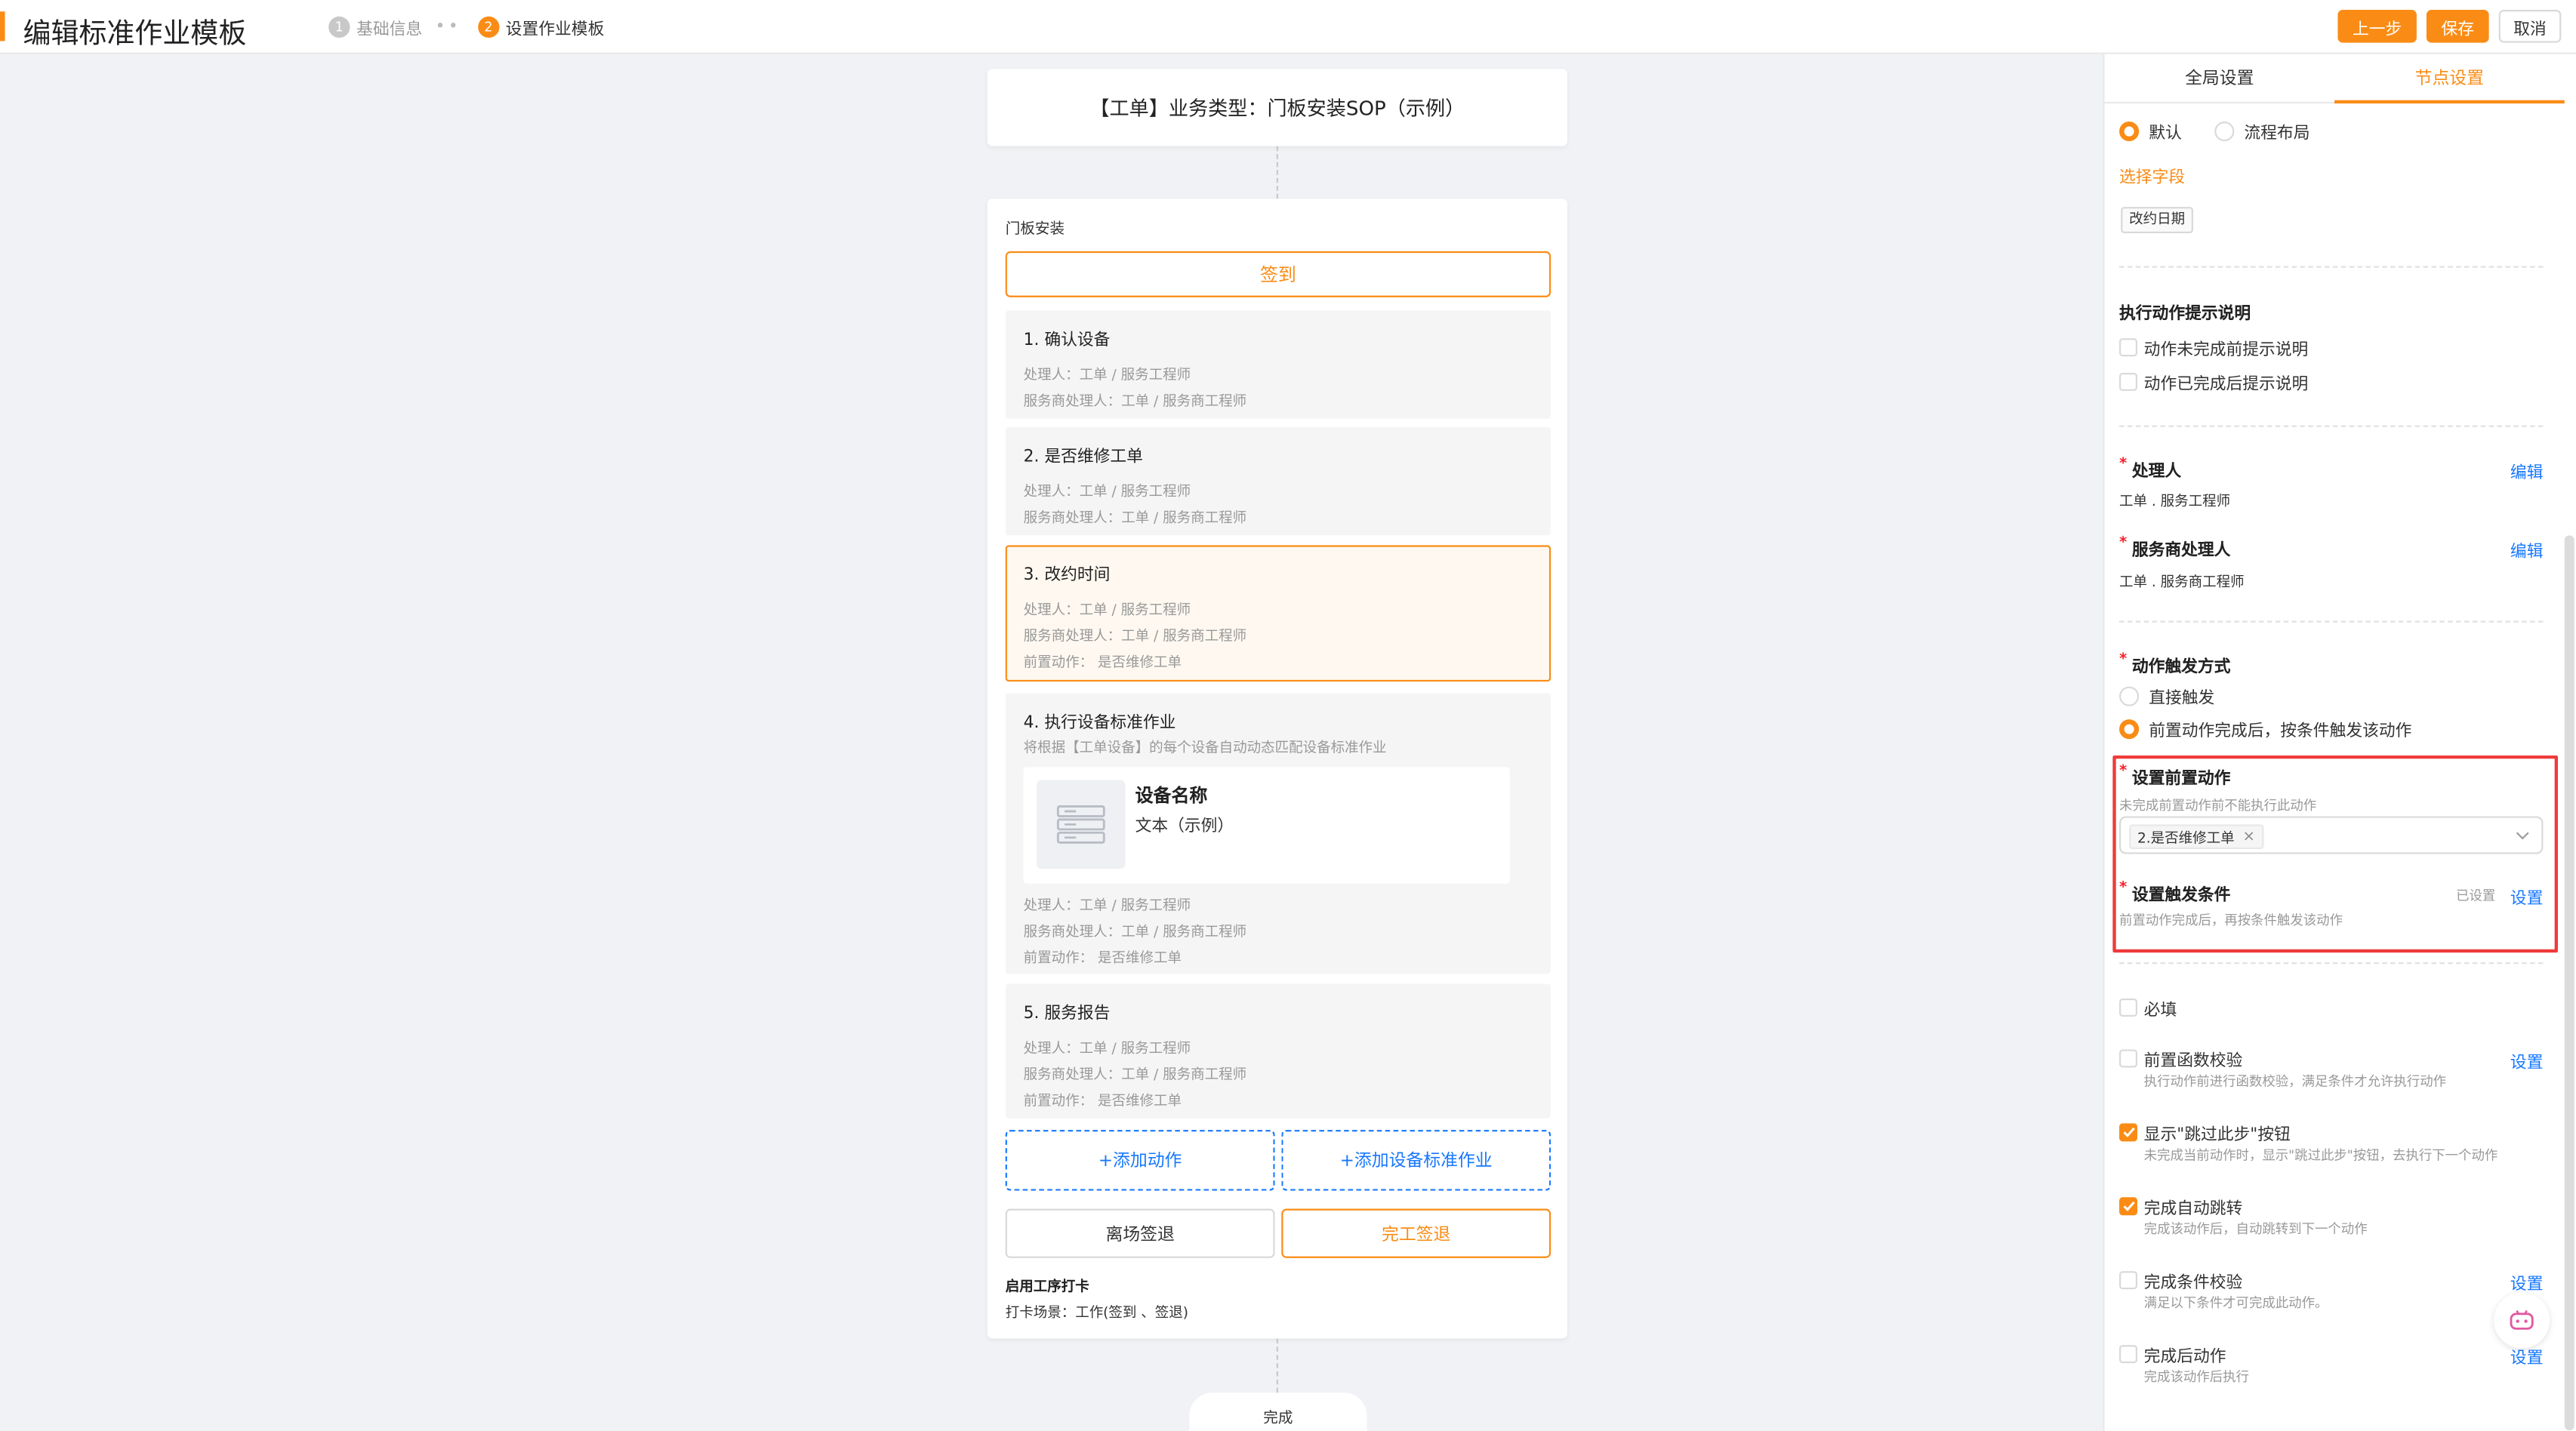 The image size is (2576, 1431). I want to click on field-tag: 改约日期, so click(2157, 220).